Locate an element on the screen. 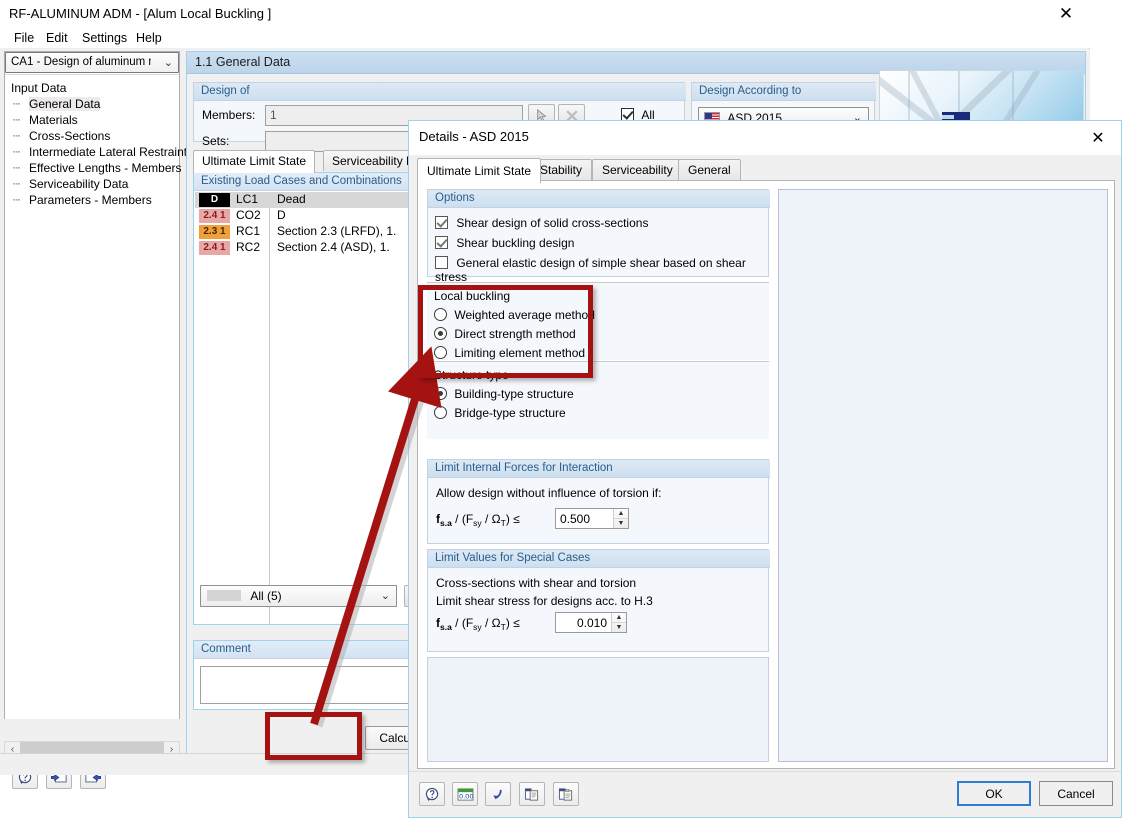 Image resolution: width=1122 pixels, height=818 pixels. paste-settings-icon is located at coordinates (566, 794).